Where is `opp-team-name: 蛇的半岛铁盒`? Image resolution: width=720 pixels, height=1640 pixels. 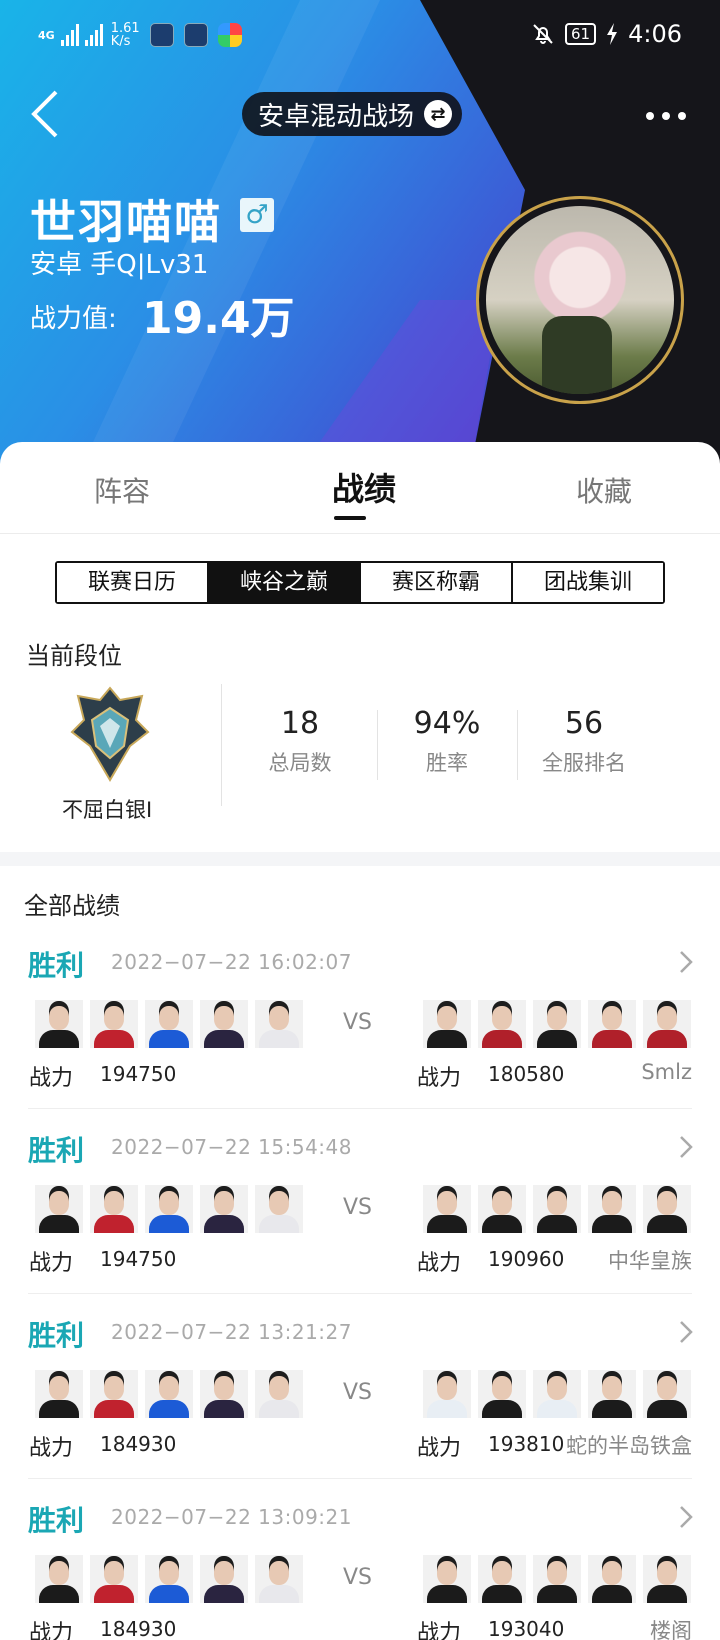 opp-team-name: 蛇的半岛铁盒 is located at coordinates (629, 1446).